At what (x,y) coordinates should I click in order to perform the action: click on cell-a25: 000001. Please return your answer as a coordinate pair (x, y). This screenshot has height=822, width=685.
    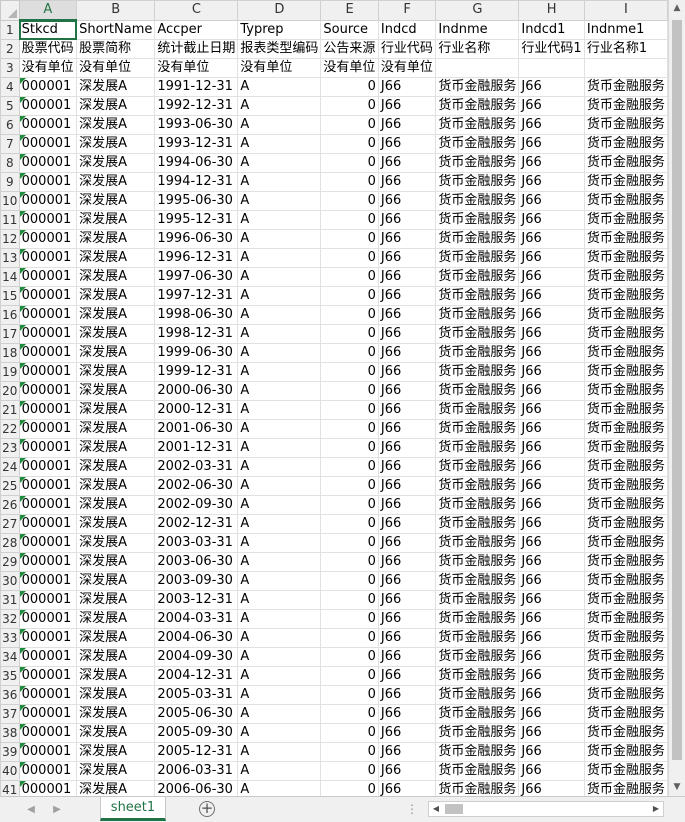
    Looking at the image, I should click on (48, 486).